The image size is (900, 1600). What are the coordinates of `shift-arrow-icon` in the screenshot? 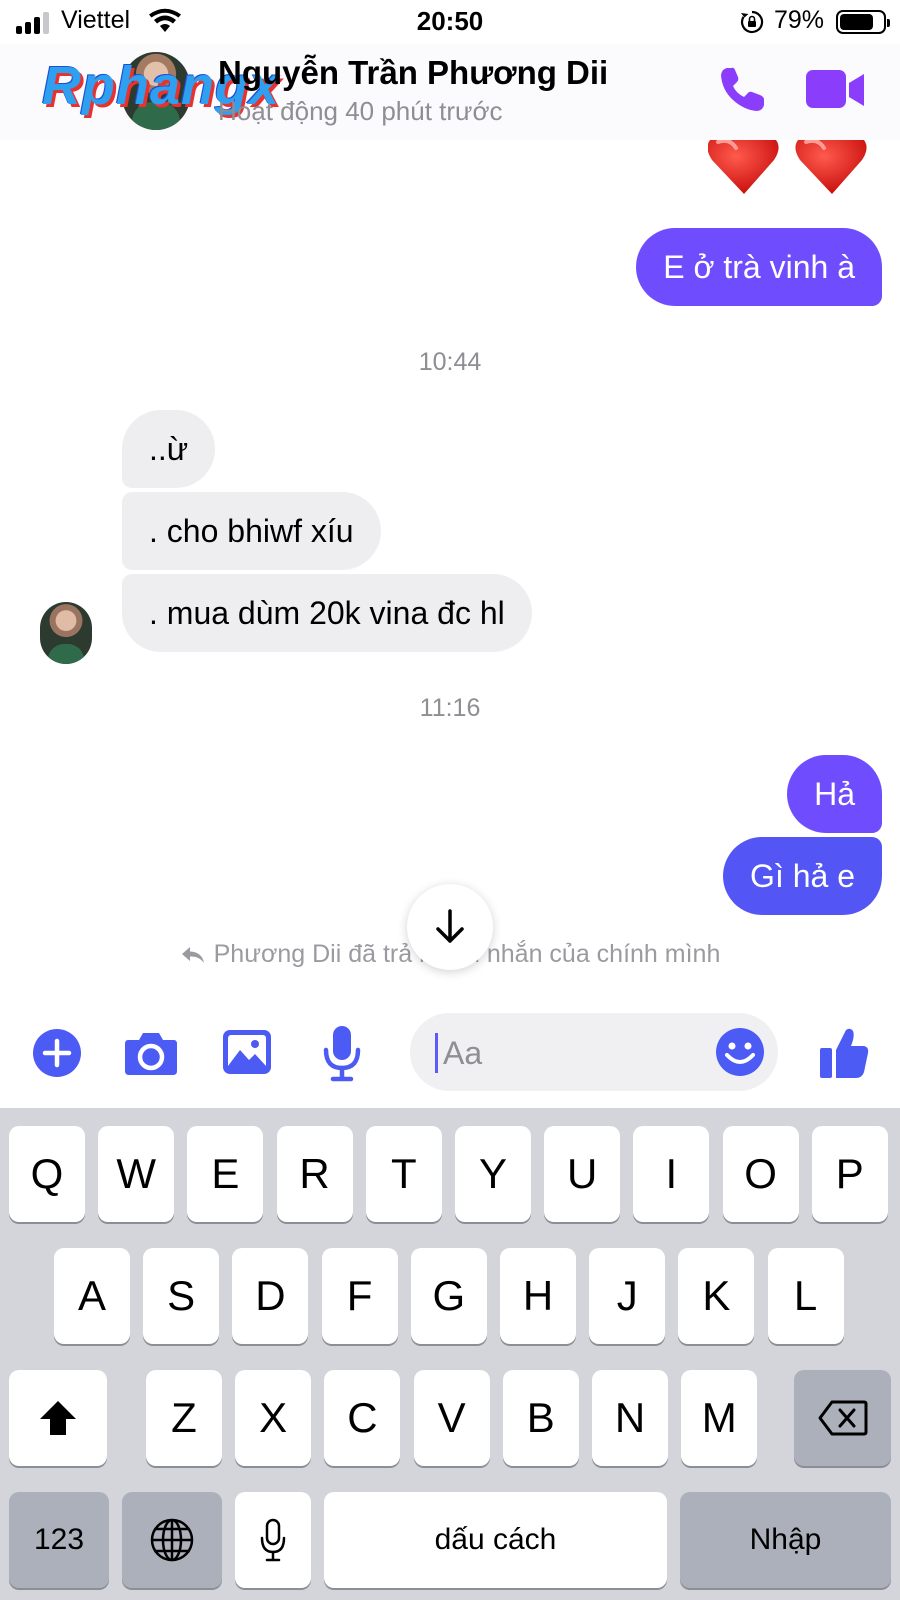 It's located at (58, 1418).